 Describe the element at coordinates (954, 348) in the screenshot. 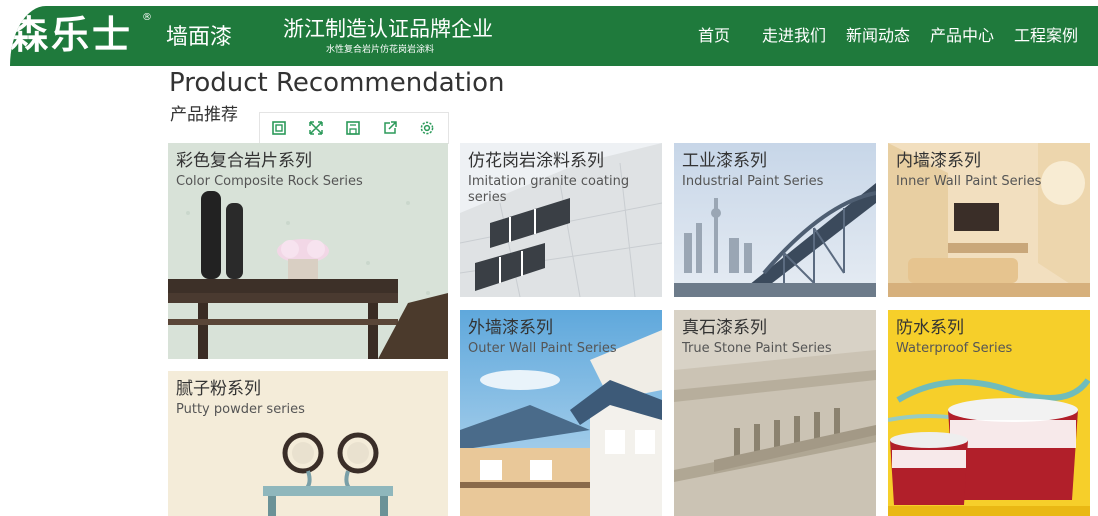

I see `card-title-en: Waterproof Series` at that location.